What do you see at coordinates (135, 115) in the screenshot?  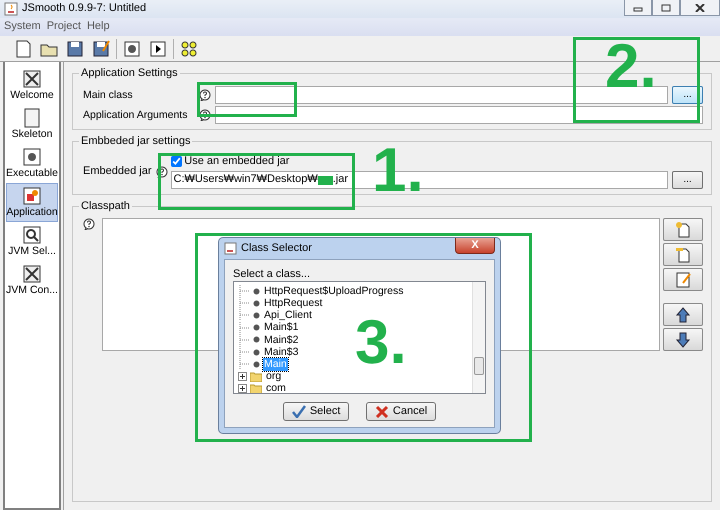 I see `field-label: Application Arguments` at bounding box center [135, 115].